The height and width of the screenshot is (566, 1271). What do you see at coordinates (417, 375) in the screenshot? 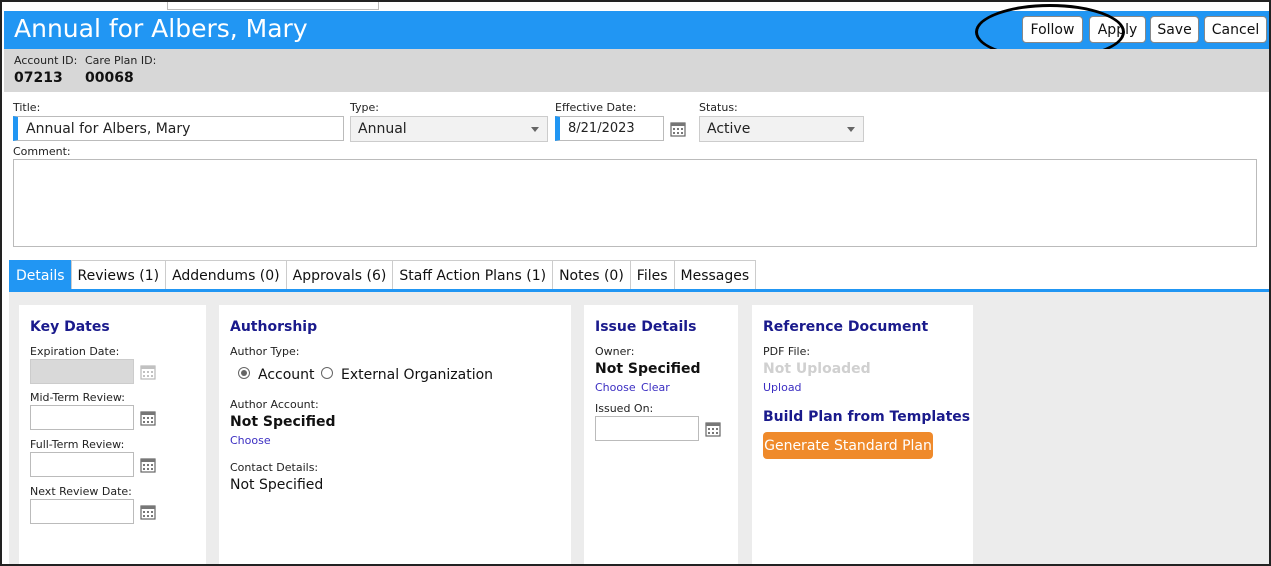
I see `radio-external-organization-label: External Organization` at bounding box center [417, 375].